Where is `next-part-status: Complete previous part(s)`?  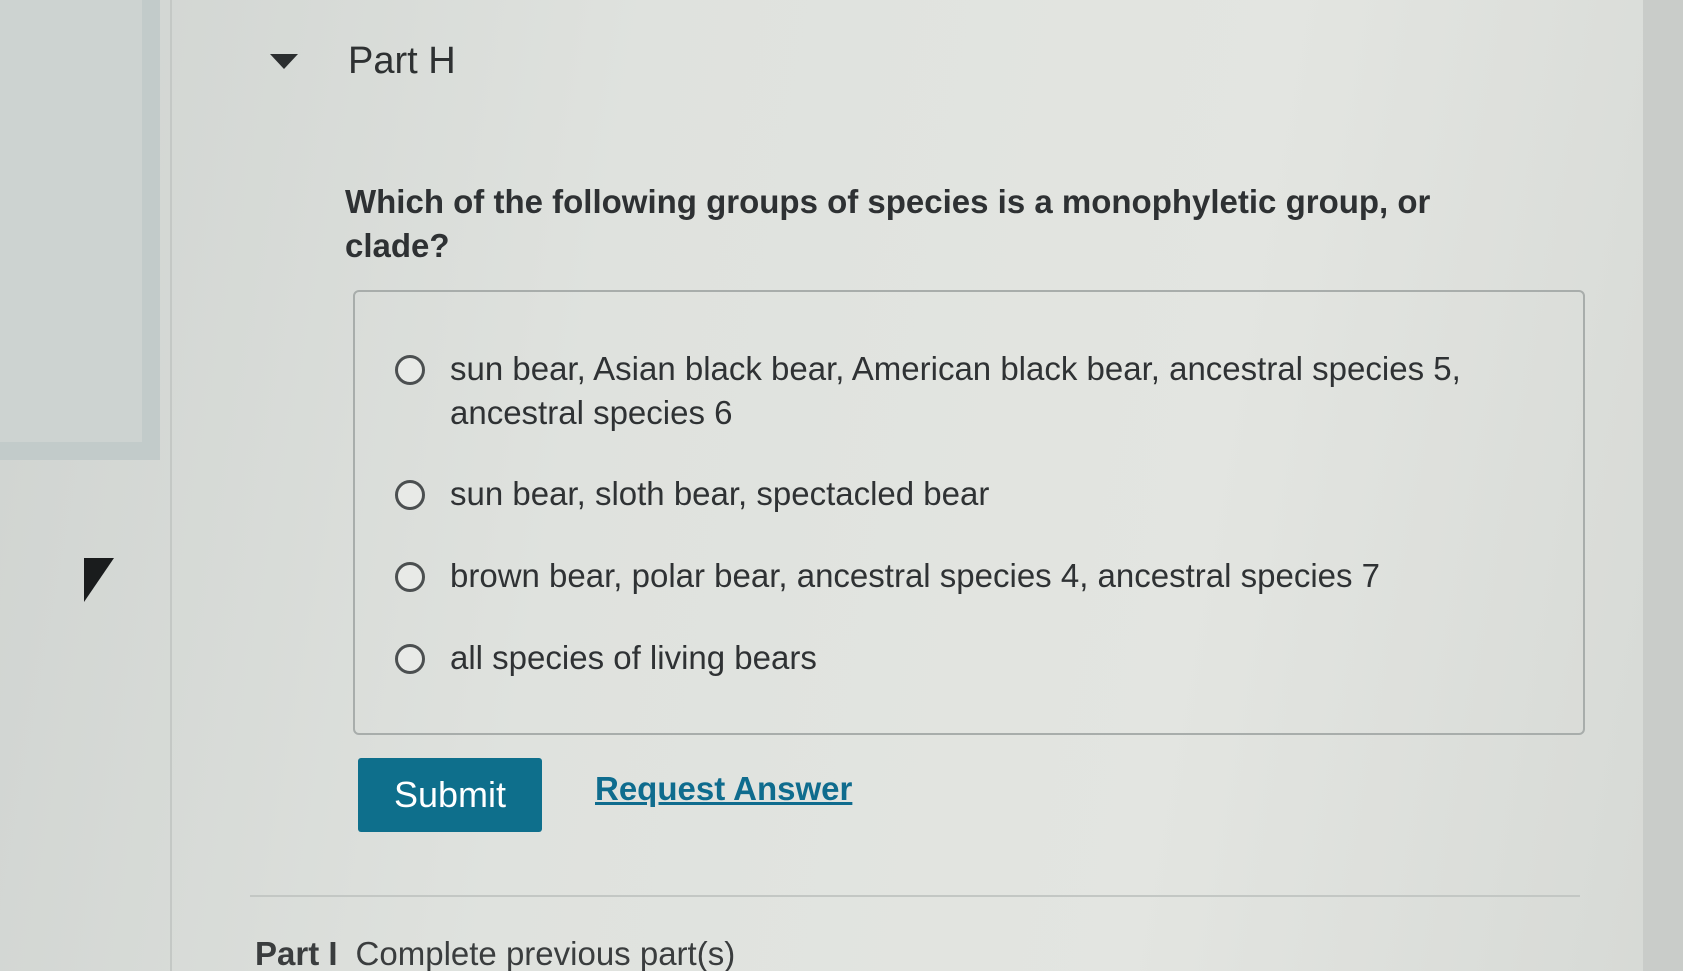
next-part-status: Complete previous part(s) is located at coordinates (545, 953).